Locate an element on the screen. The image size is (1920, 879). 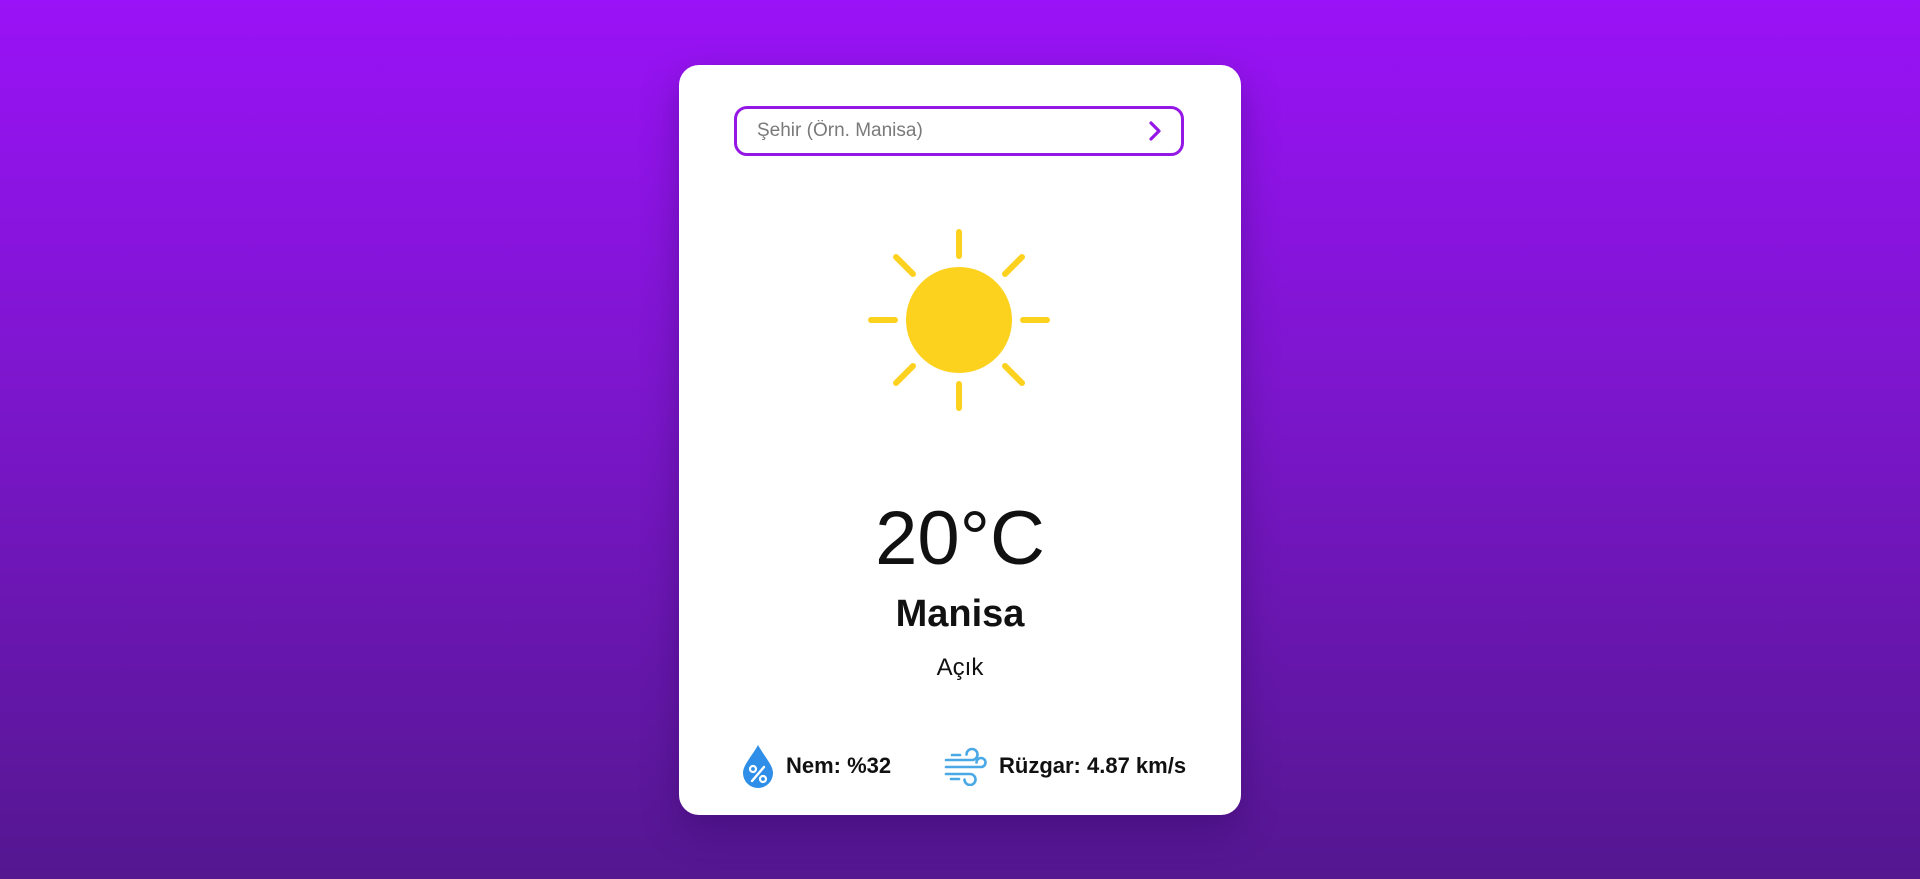
humidity-label: Nem: %32 is located at coordinates (839, 765).